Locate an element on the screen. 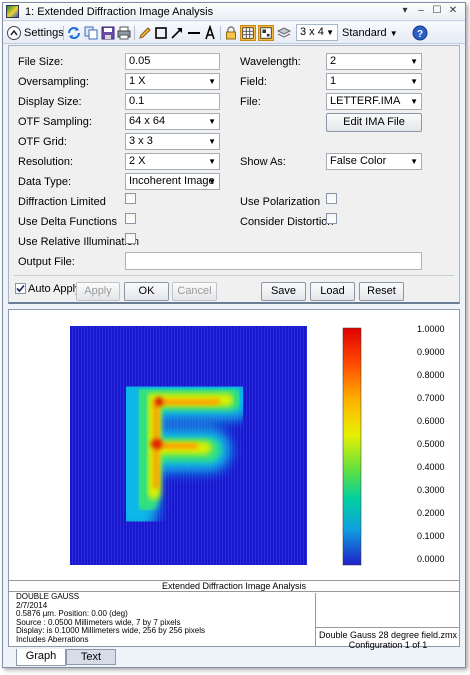 This screenshot has height=675, width=470. output-file-input is located at coordinates (273, 261).